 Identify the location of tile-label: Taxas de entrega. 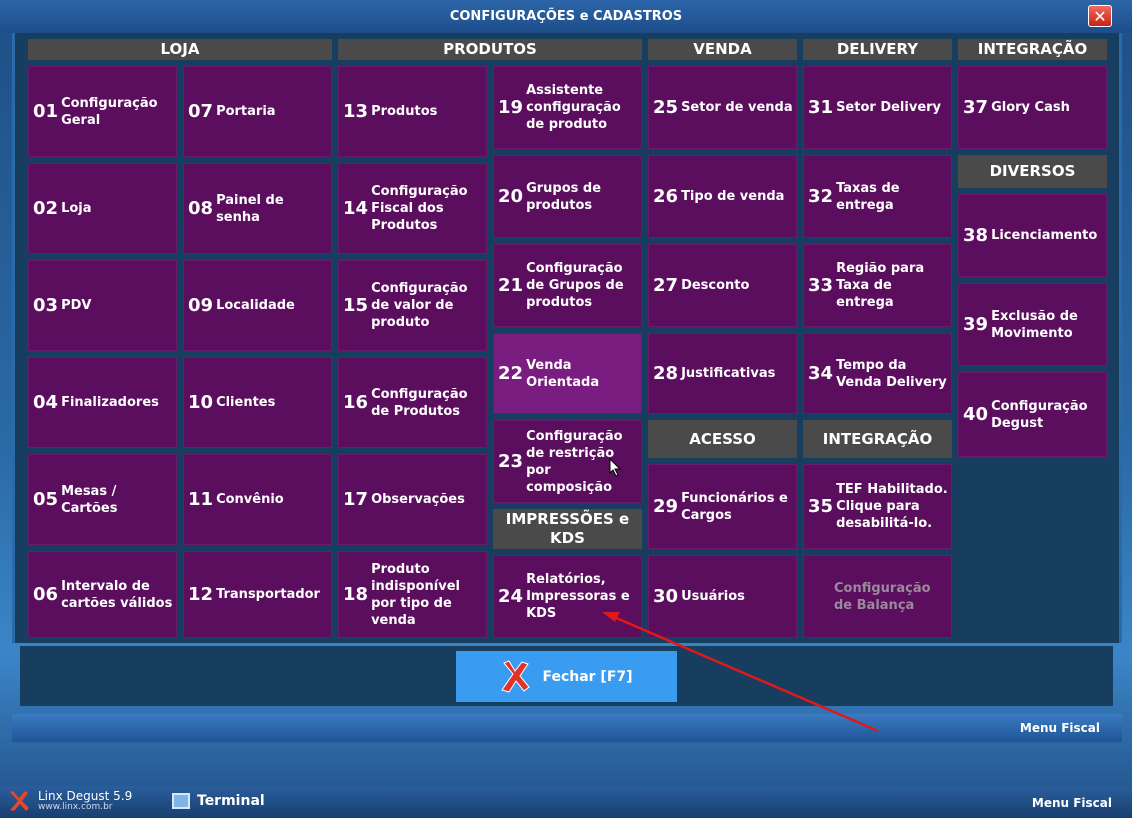
(868, 196).